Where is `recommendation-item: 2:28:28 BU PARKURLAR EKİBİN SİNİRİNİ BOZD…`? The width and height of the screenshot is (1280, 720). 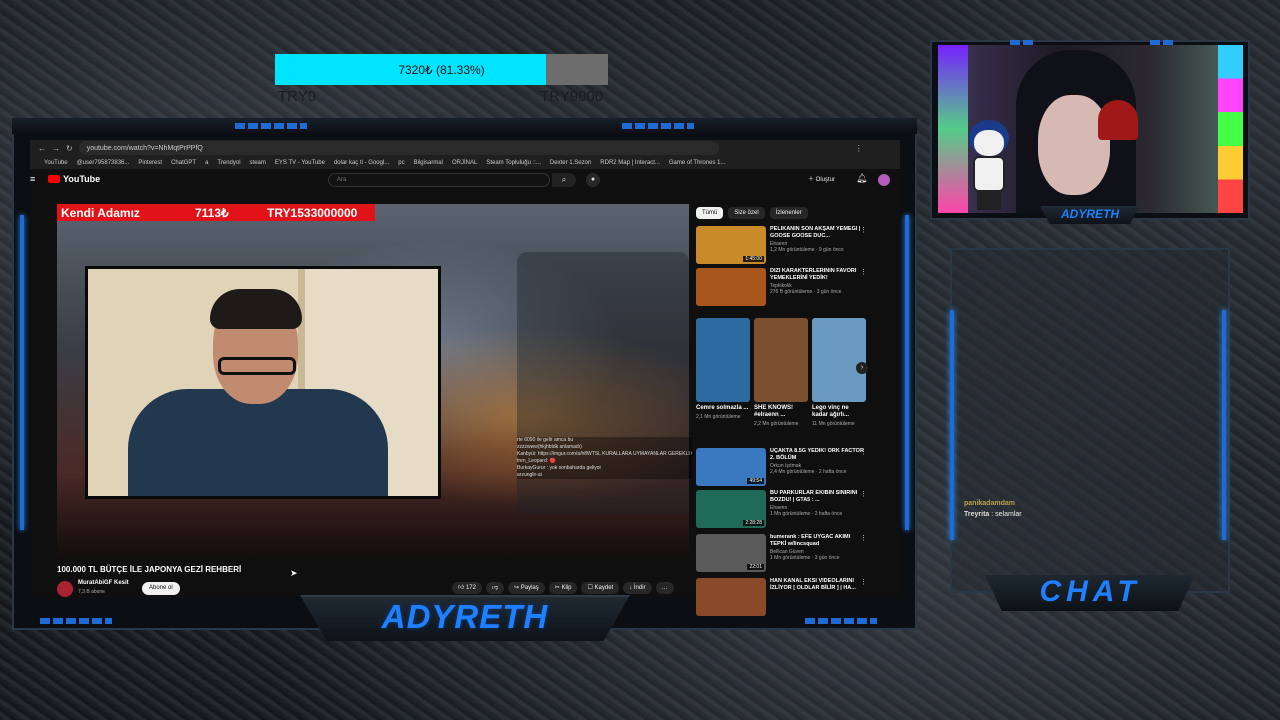 recommendation-item: 2:28:28 BU PARKURLAR EKİBİN SİNİRİNİ BOZD… is located at coordinates (781, 509).